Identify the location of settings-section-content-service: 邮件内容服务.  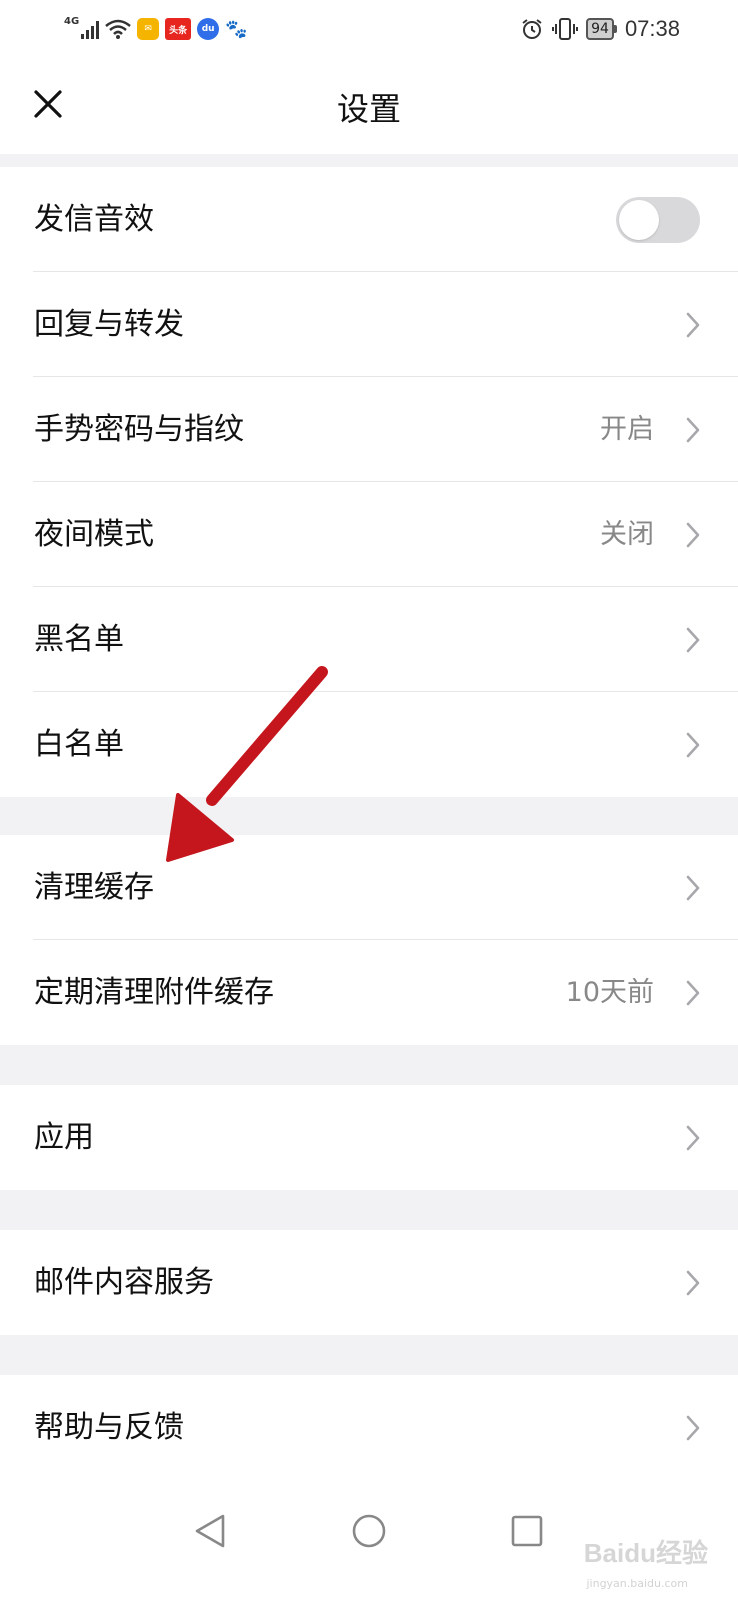
(369, 1282).